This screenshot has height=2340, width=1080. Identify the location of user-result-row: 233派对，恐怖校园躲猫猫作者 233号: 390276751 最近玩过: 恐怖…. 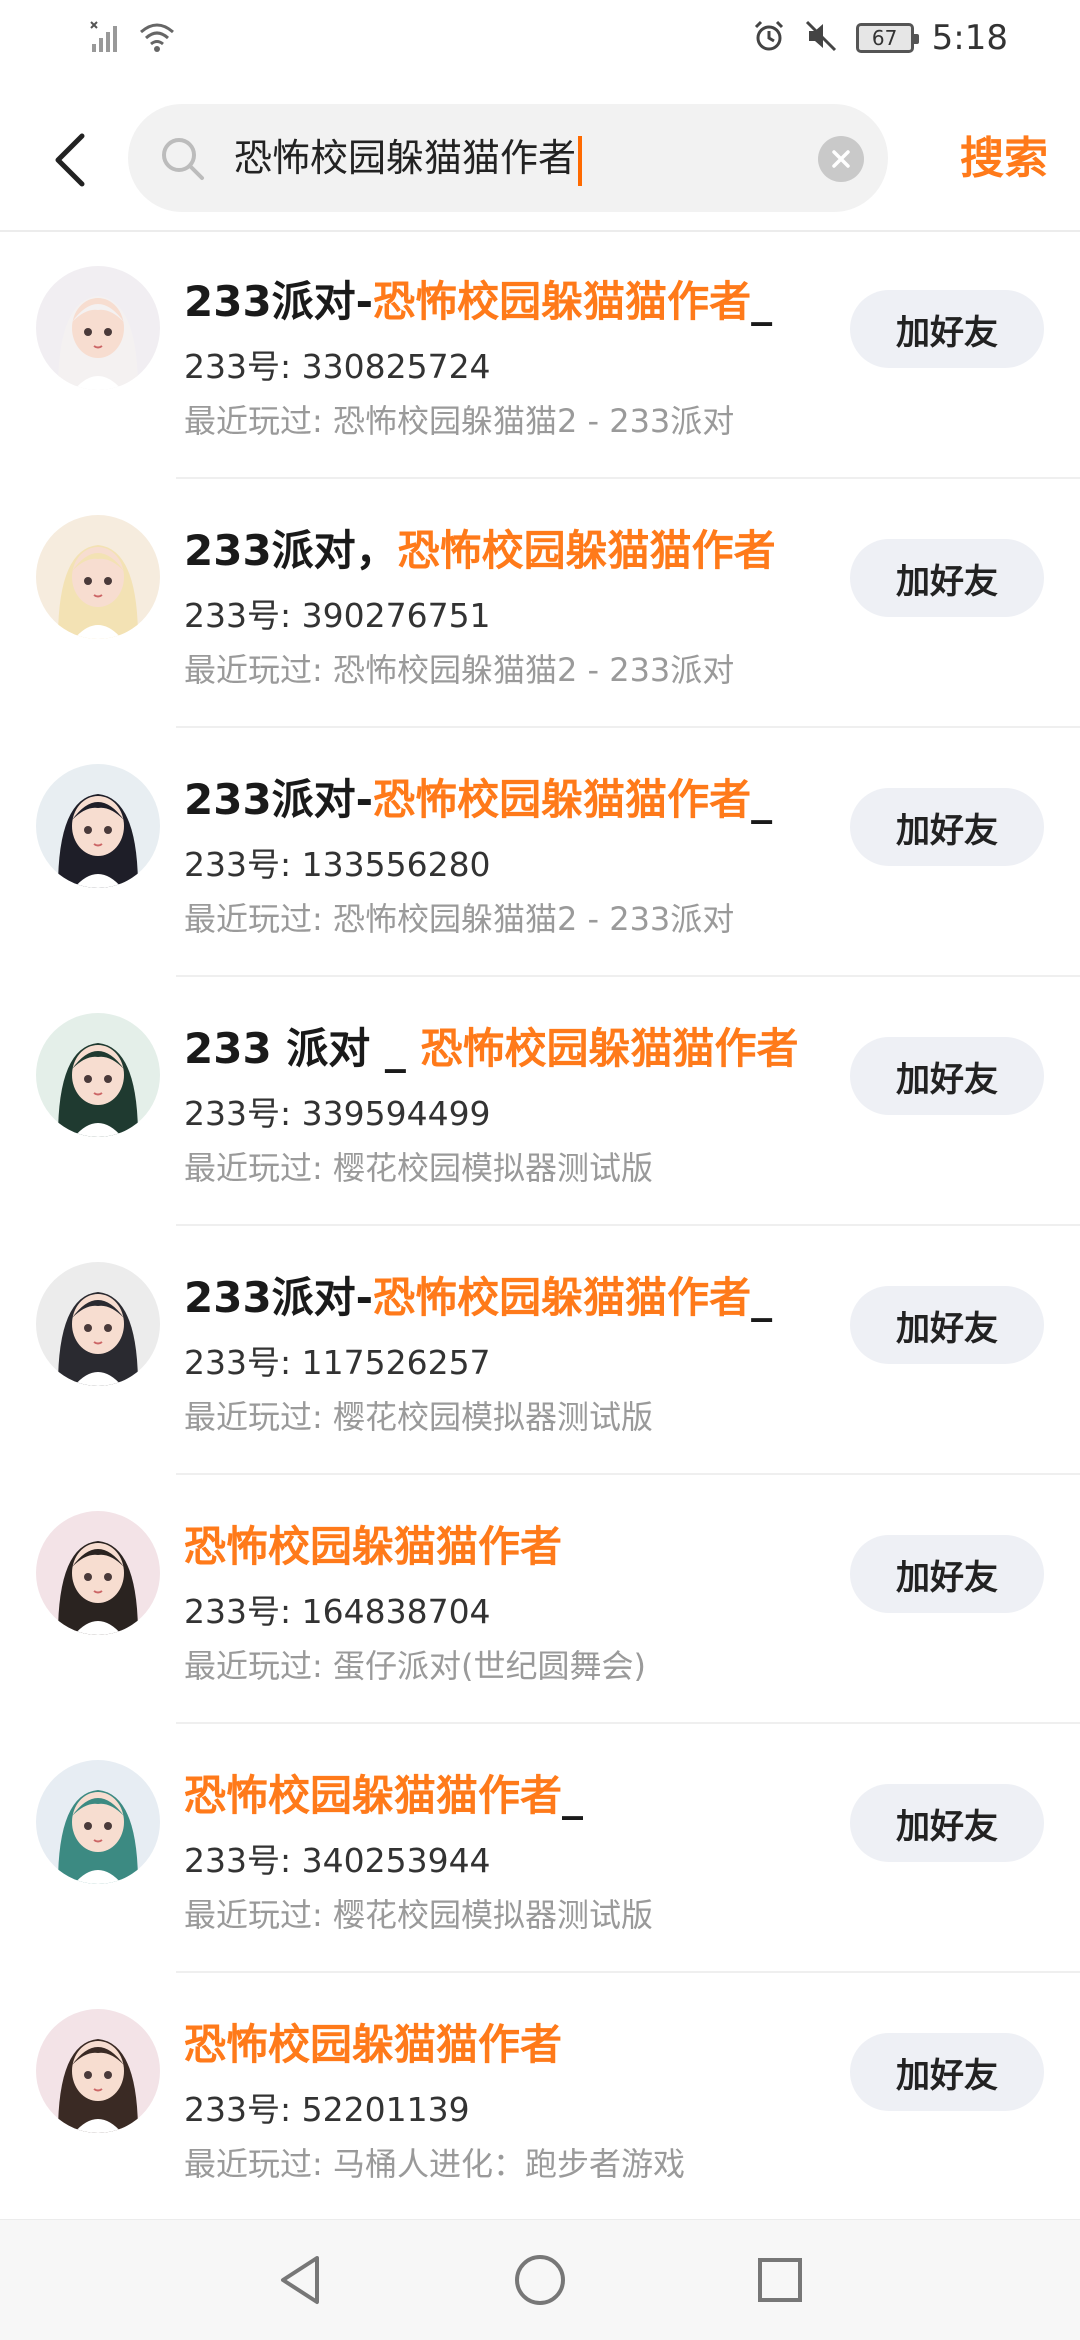
(540, 603).